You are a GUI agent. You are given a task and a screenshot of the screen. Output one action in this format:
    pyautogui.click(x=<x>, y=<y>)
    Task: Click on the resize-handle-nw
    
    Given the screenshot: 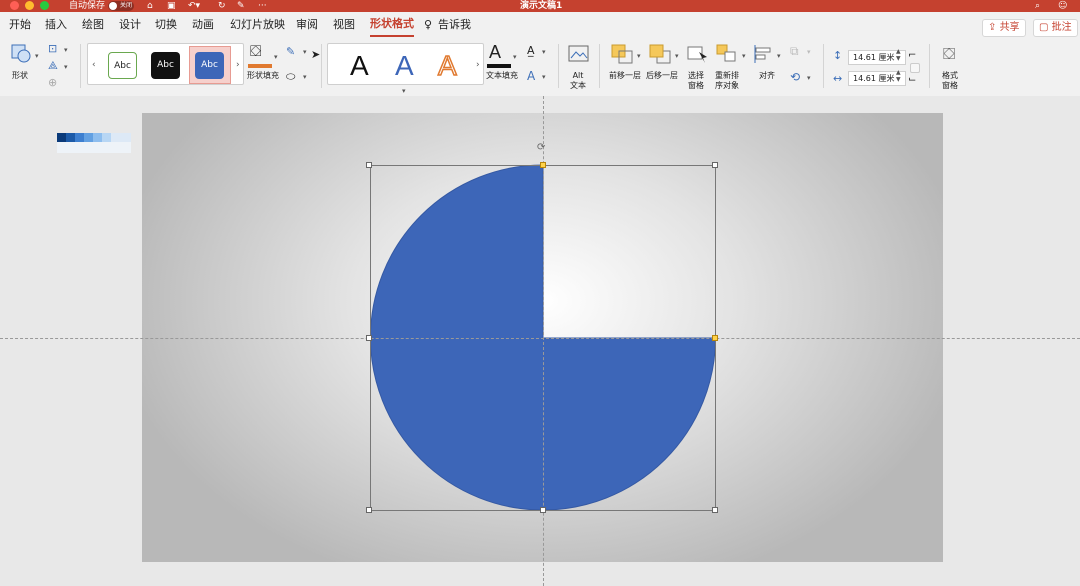 What is the action you would take?
    pyautogui.click(x=369, y=165)
    